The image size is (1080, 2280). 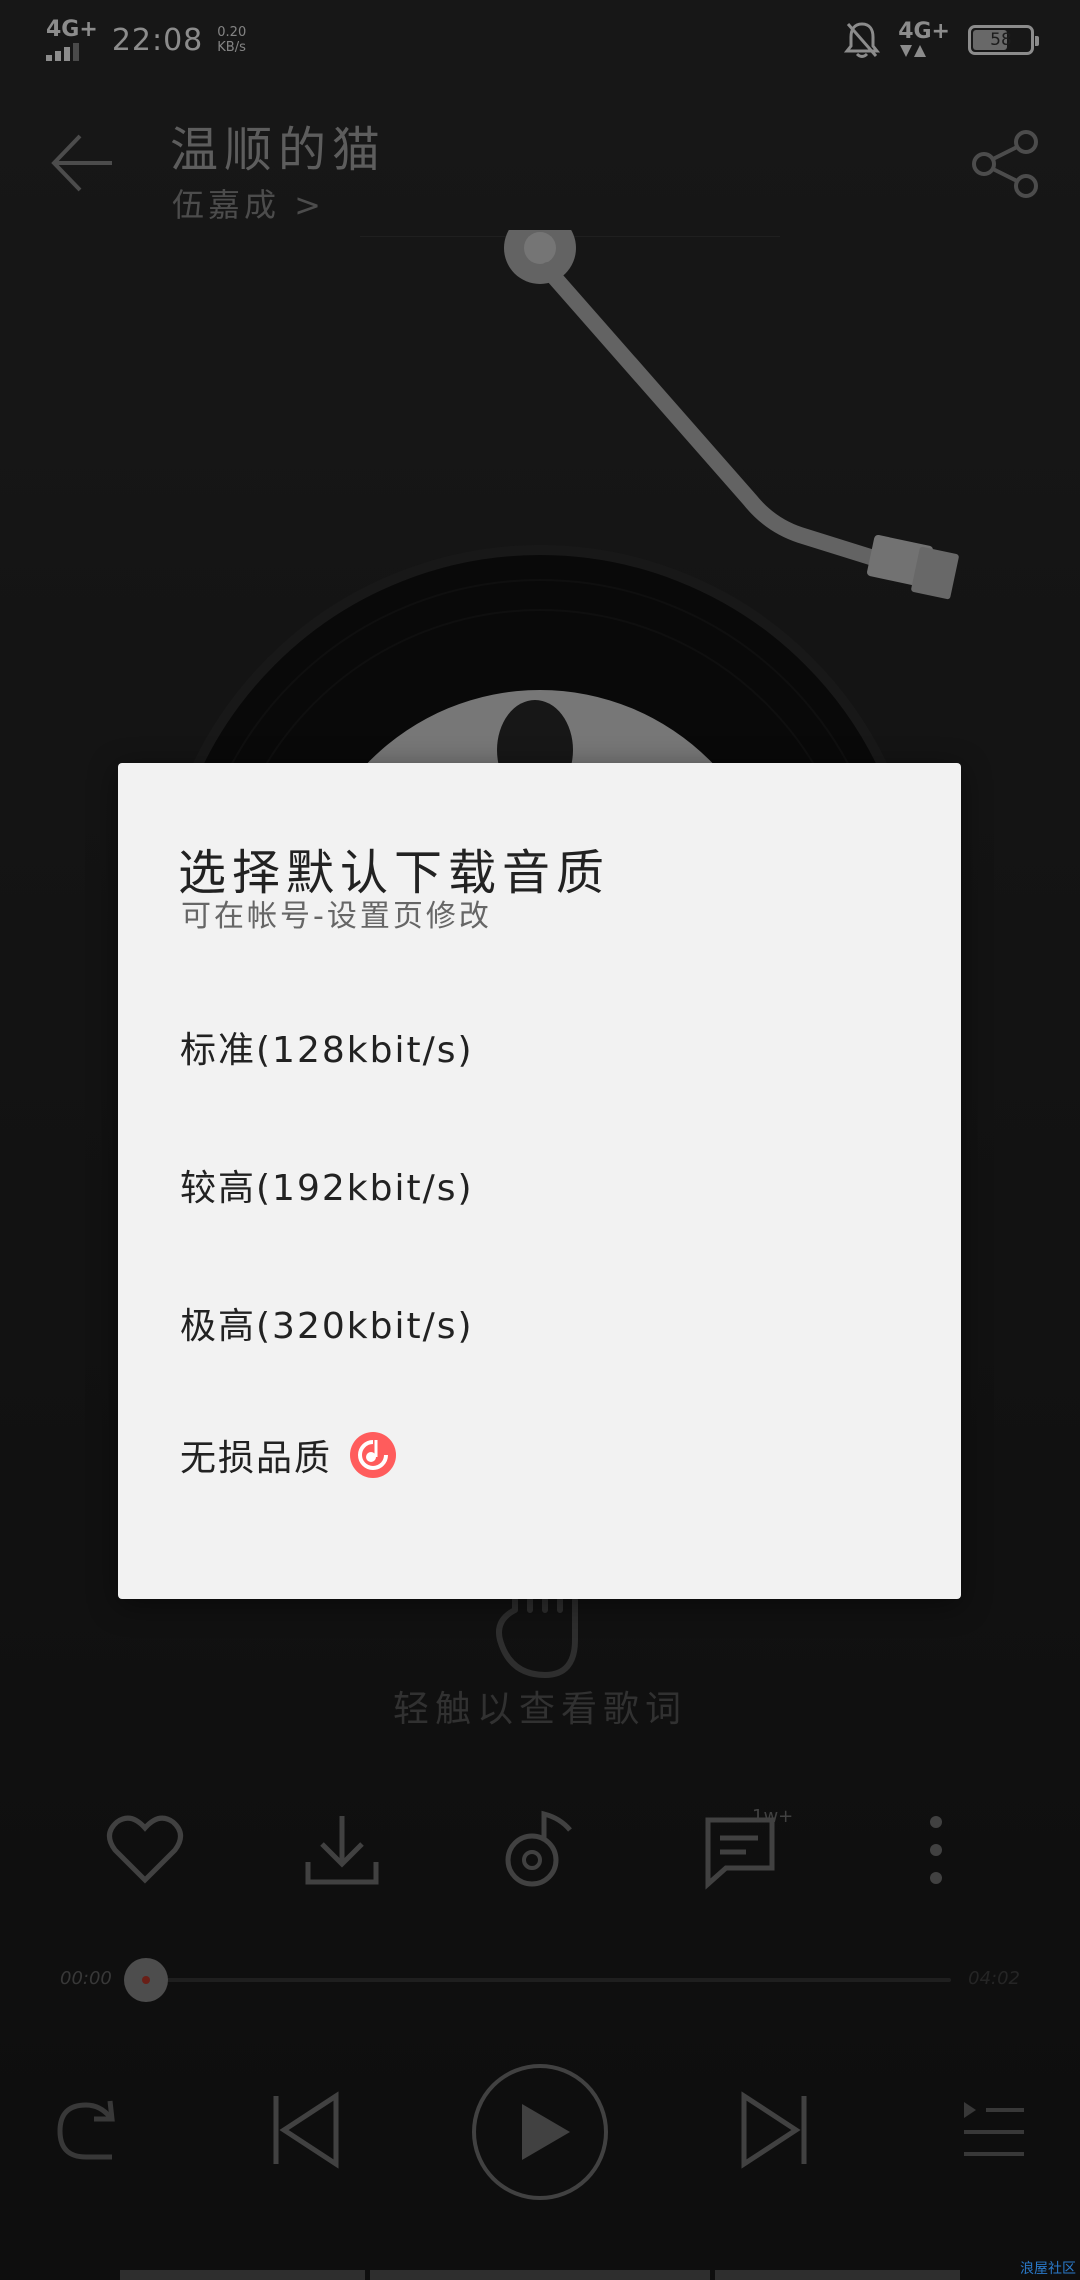 I want to click on option-very-high: 极高(320kbit/s), so click(x=539, y=1323).